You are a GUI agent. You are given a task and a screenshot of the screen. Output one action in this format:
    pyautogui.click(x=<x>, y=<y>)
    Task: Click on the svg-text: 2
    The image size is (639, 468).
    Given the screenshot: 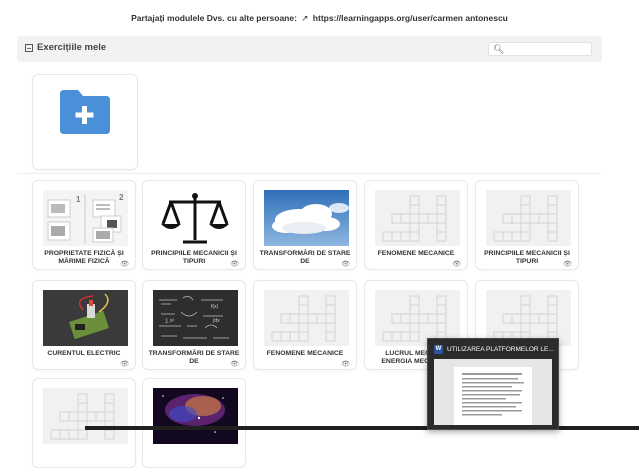 What is the action you would take?
    pyautogui.click(x=121, y=197)
    